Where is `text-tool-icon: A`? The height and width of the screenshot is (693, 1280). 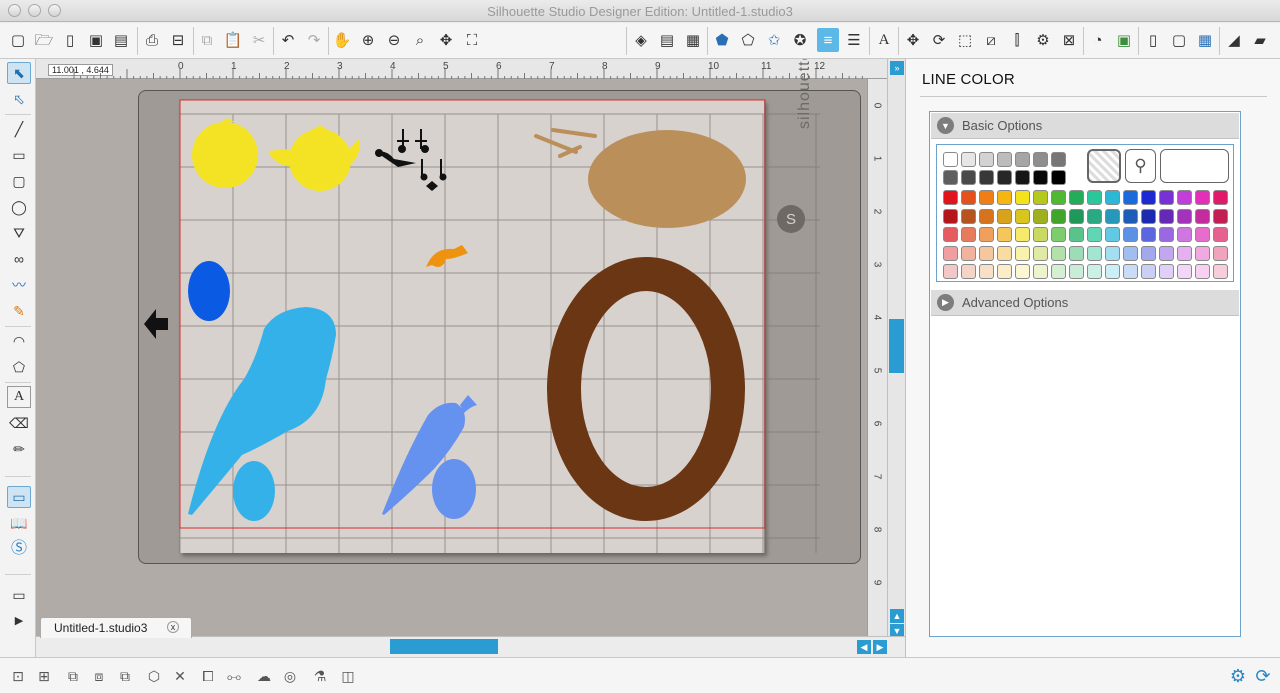 text-tool-icon: A is located at coordinates (19, 397).